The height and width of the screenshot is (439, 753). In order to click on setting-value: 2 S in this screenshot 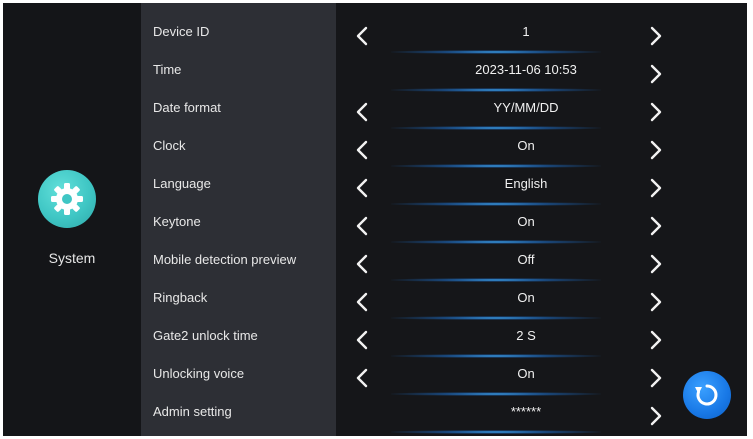, I will do `click(526, 335)`.